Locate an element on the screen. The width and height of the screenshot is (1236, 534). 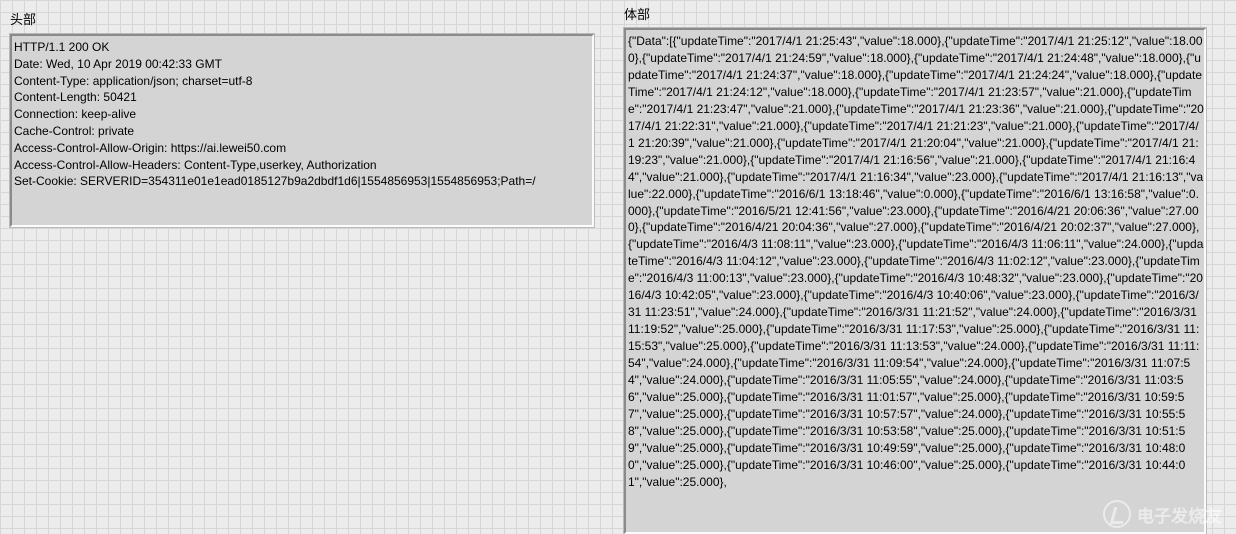
header-label: 头部 is located at coordinates (23, 20).